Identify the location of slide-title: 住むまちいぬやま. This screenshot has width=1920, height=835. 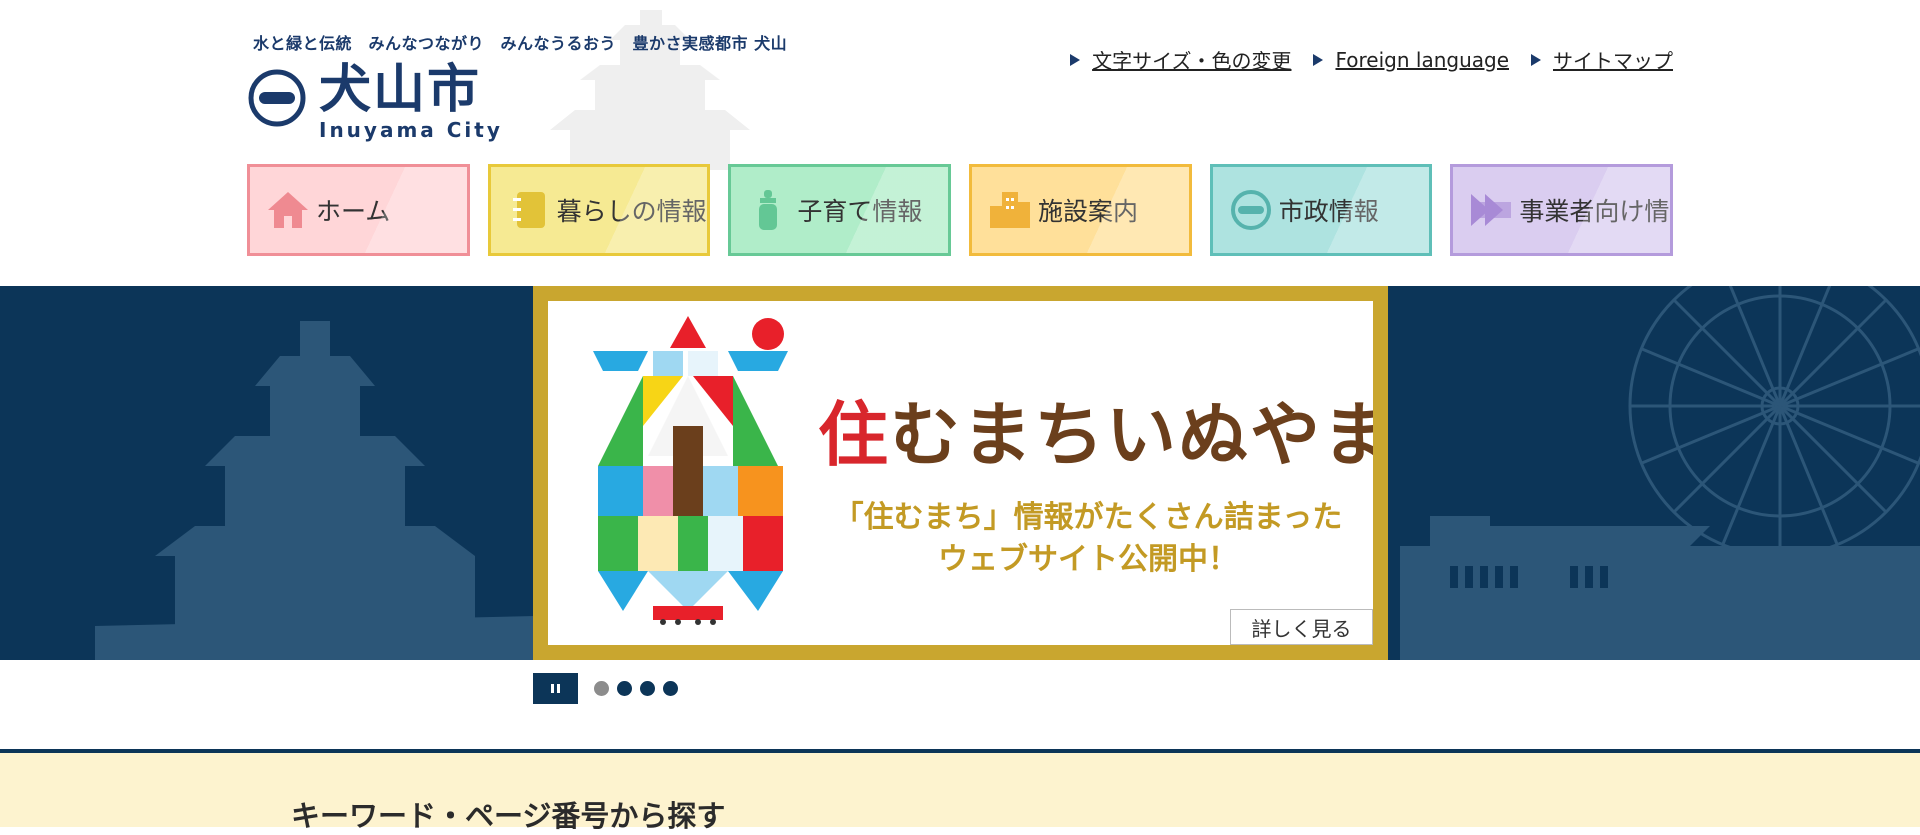
(1095, 435).